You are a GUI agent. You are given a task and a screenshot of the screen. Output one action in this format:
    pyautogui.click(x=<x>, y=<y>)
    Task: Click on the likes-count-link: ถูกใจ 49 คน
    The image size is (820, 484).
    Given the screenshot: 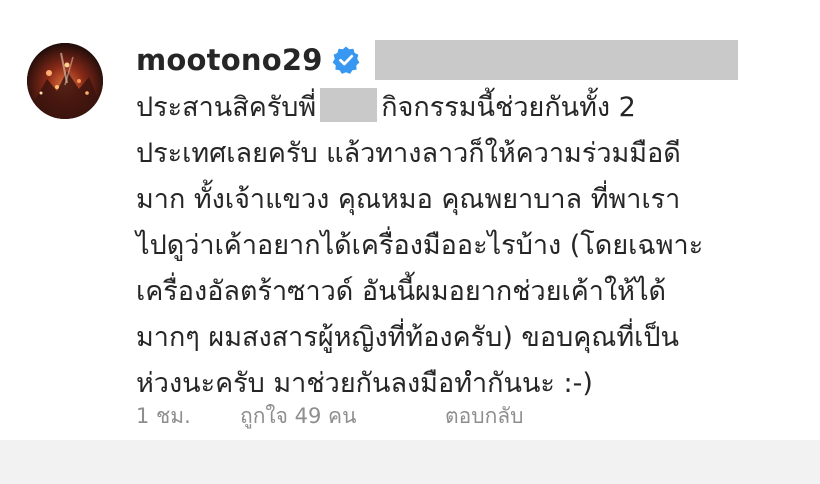 What is the action you would take?
    pyautogui.click(x=342, y=416)
    